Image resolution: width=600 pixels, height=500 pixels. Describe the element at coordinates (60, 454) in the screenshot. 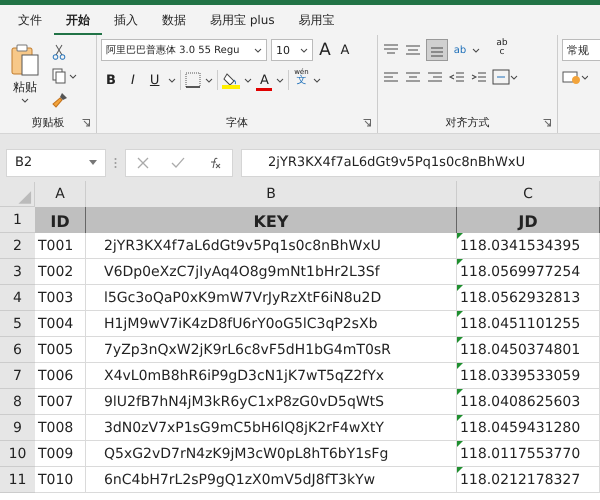

I see `table-cell: T009` at that location.